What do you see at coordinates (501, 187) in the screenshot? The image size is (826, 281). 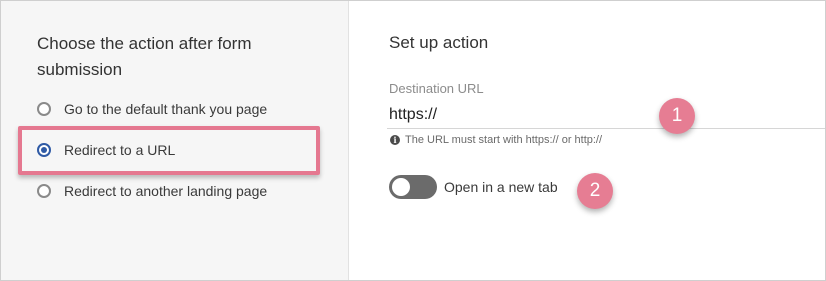 I see `new-tab-toggle-label: Open in a new tab` at bounding box center [501, 187].